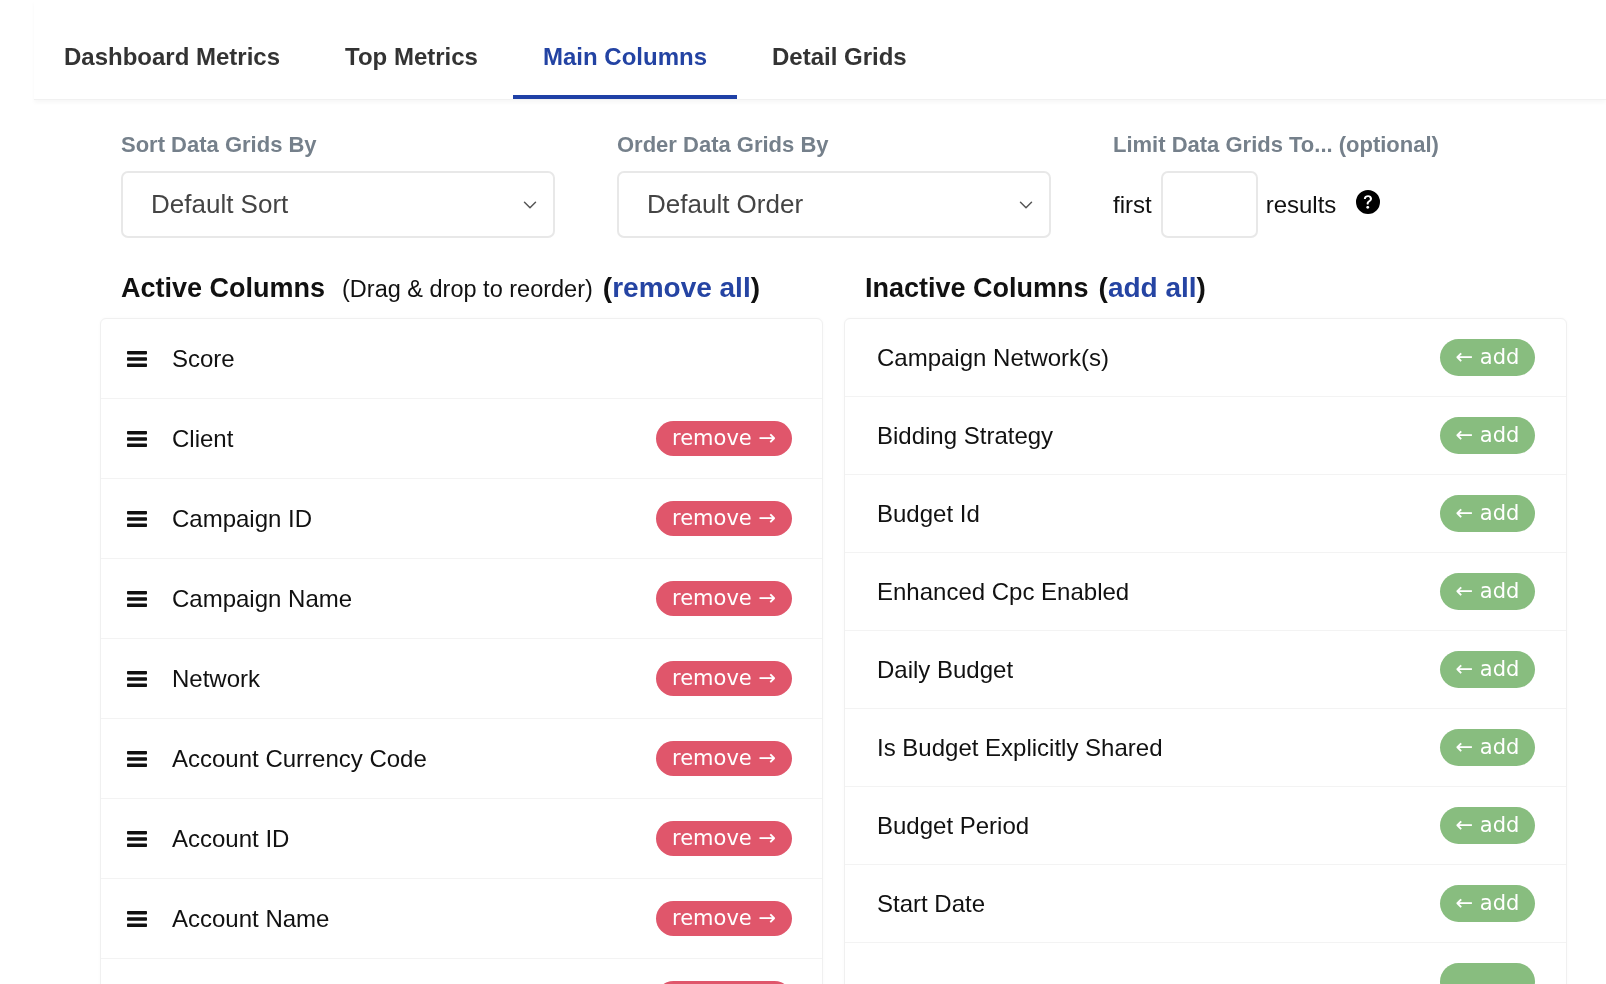  I want to click on prefix-text: first, so click(1132, 204).